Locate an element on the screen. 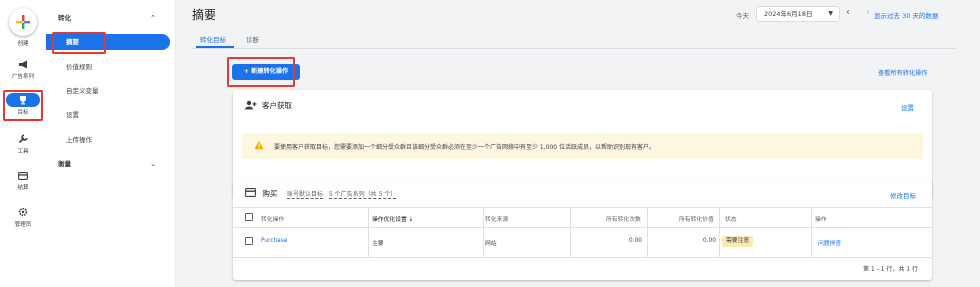 The width and height of the screenshot is (980, 287). purchase-header: 购买 is located at coordinates (261, 193).